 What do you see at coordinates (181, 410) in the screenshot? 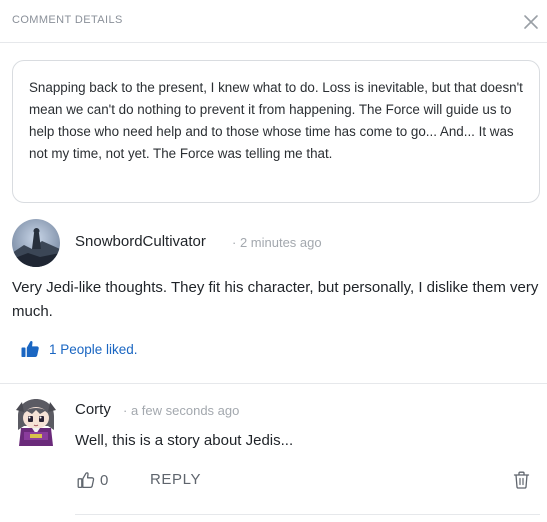
I see `reply-timestamp: · a few seconds ago` at bounding box center [181, 410].